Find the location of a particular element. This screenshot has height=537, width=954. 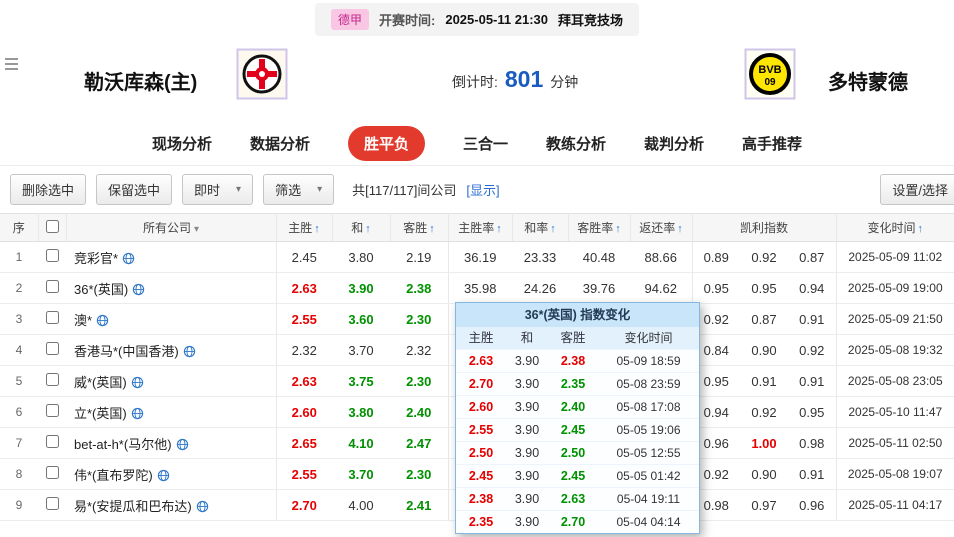

col-away-odds: 客胜 ↑ is located at coordinates (419, 227).